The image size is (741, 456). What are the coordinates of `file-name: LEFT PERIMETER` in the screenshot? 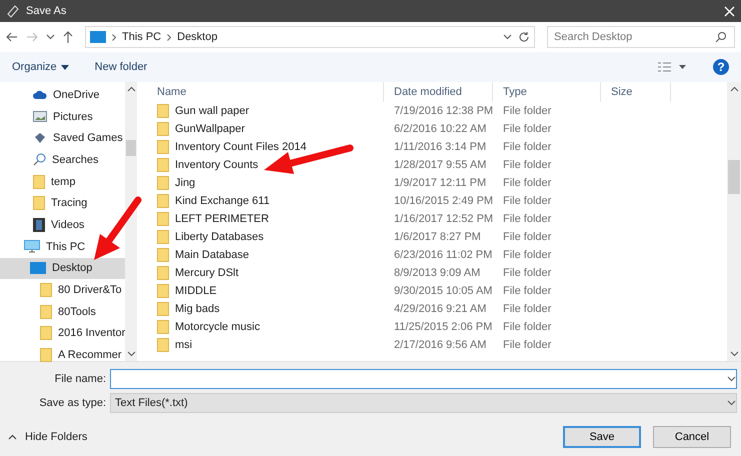 It's located at (265, 219).